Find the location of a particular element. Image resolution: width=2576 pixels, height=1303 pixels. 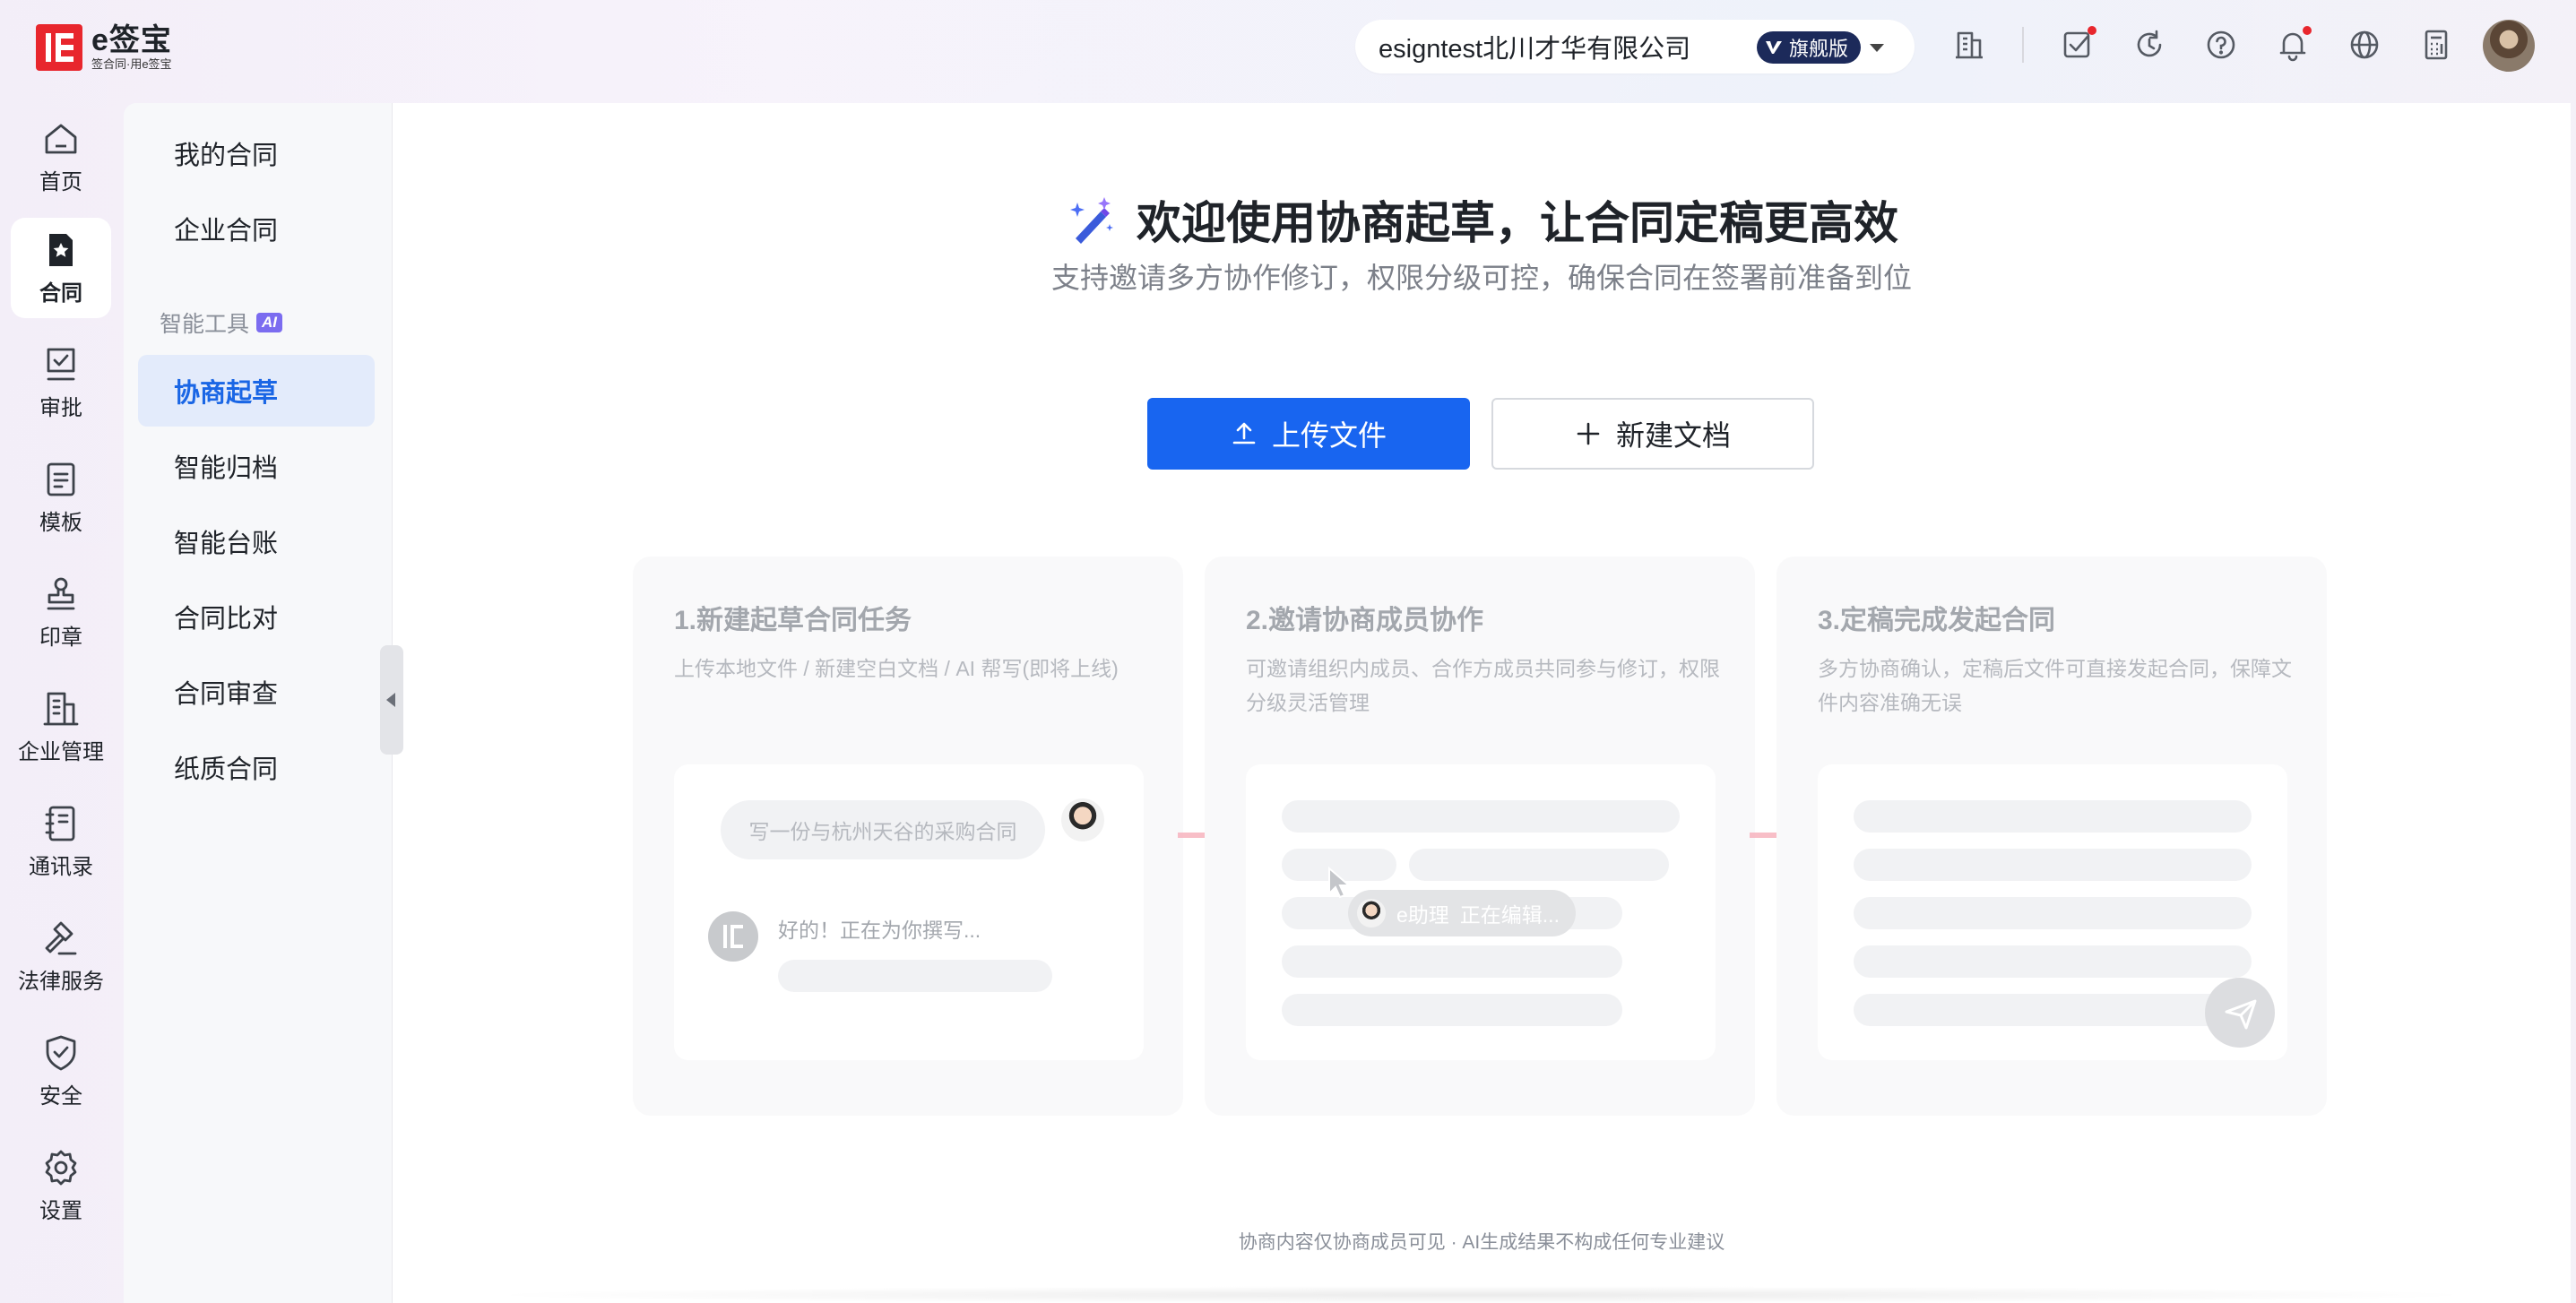

chevron-down-icon is located at coordinates (1877, 48).